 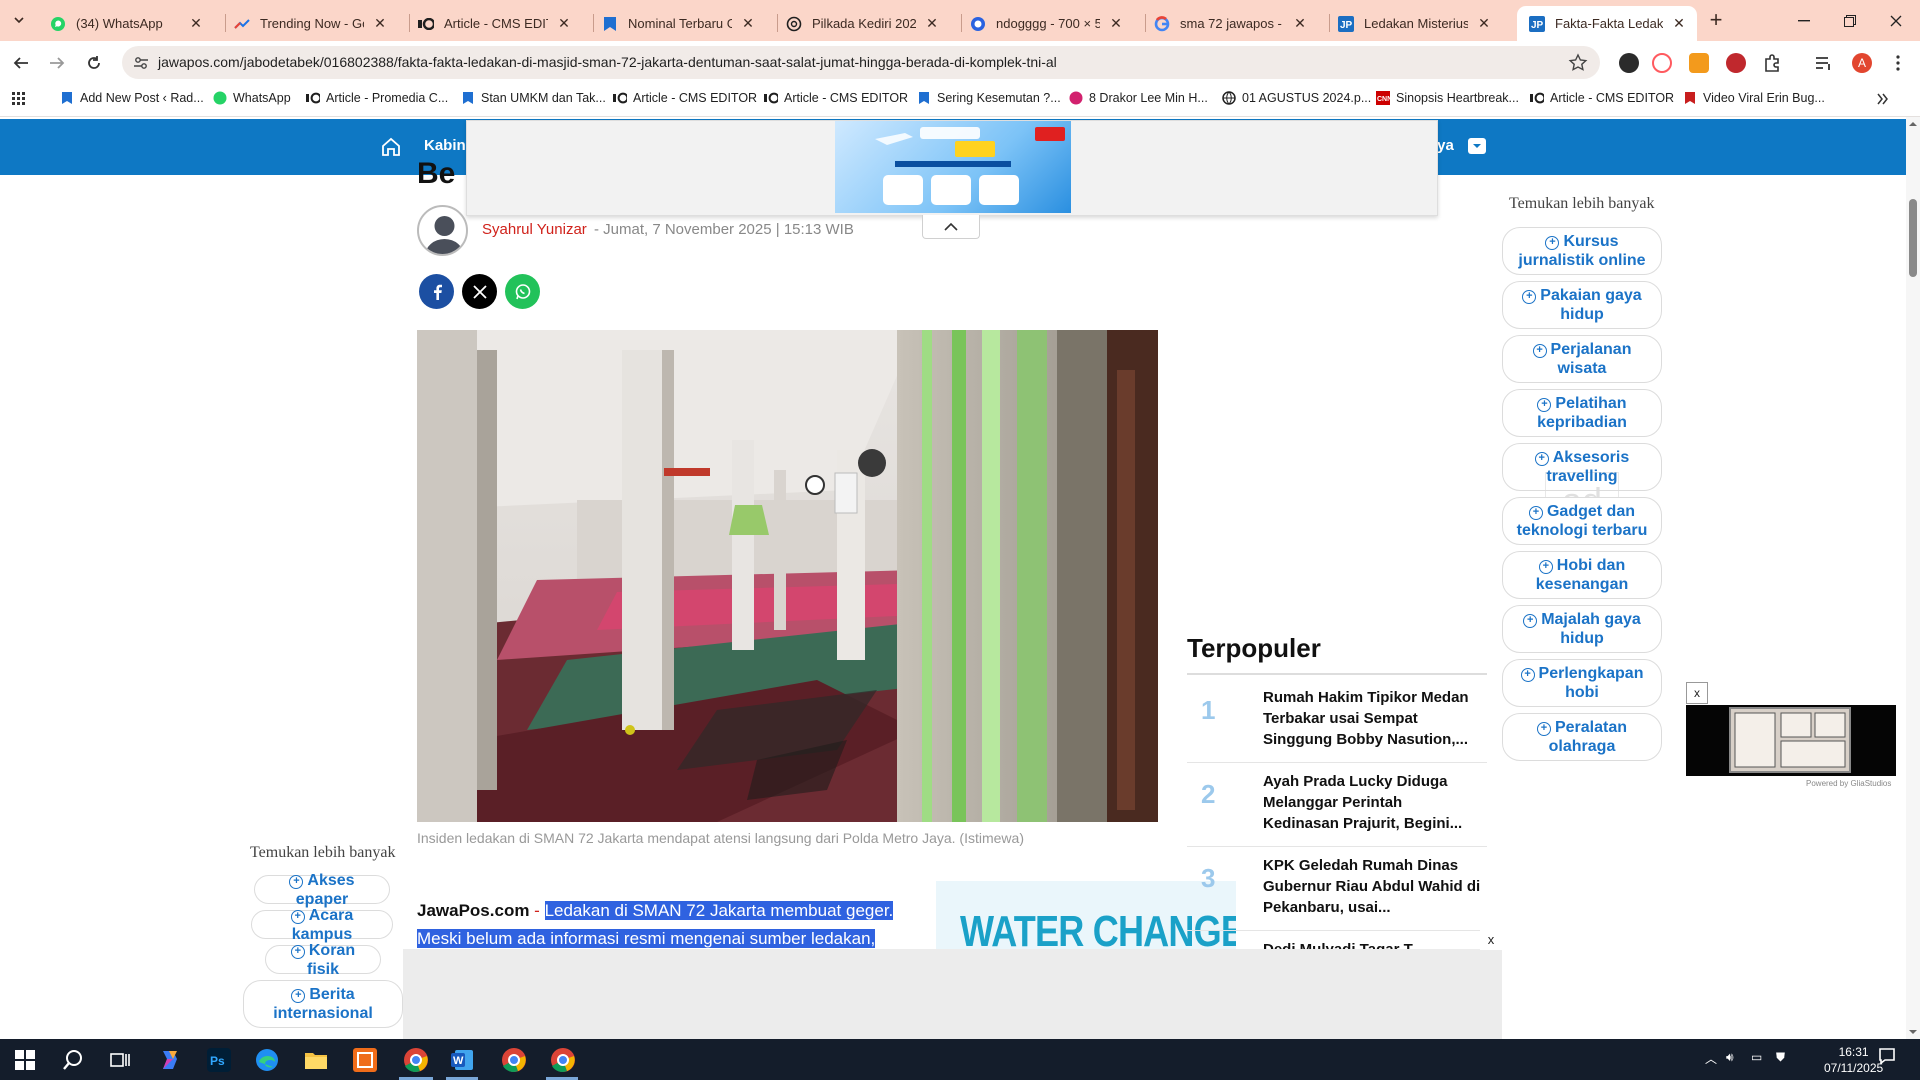 I want to click on extension-red-icon, so click(x=1736, y=63).